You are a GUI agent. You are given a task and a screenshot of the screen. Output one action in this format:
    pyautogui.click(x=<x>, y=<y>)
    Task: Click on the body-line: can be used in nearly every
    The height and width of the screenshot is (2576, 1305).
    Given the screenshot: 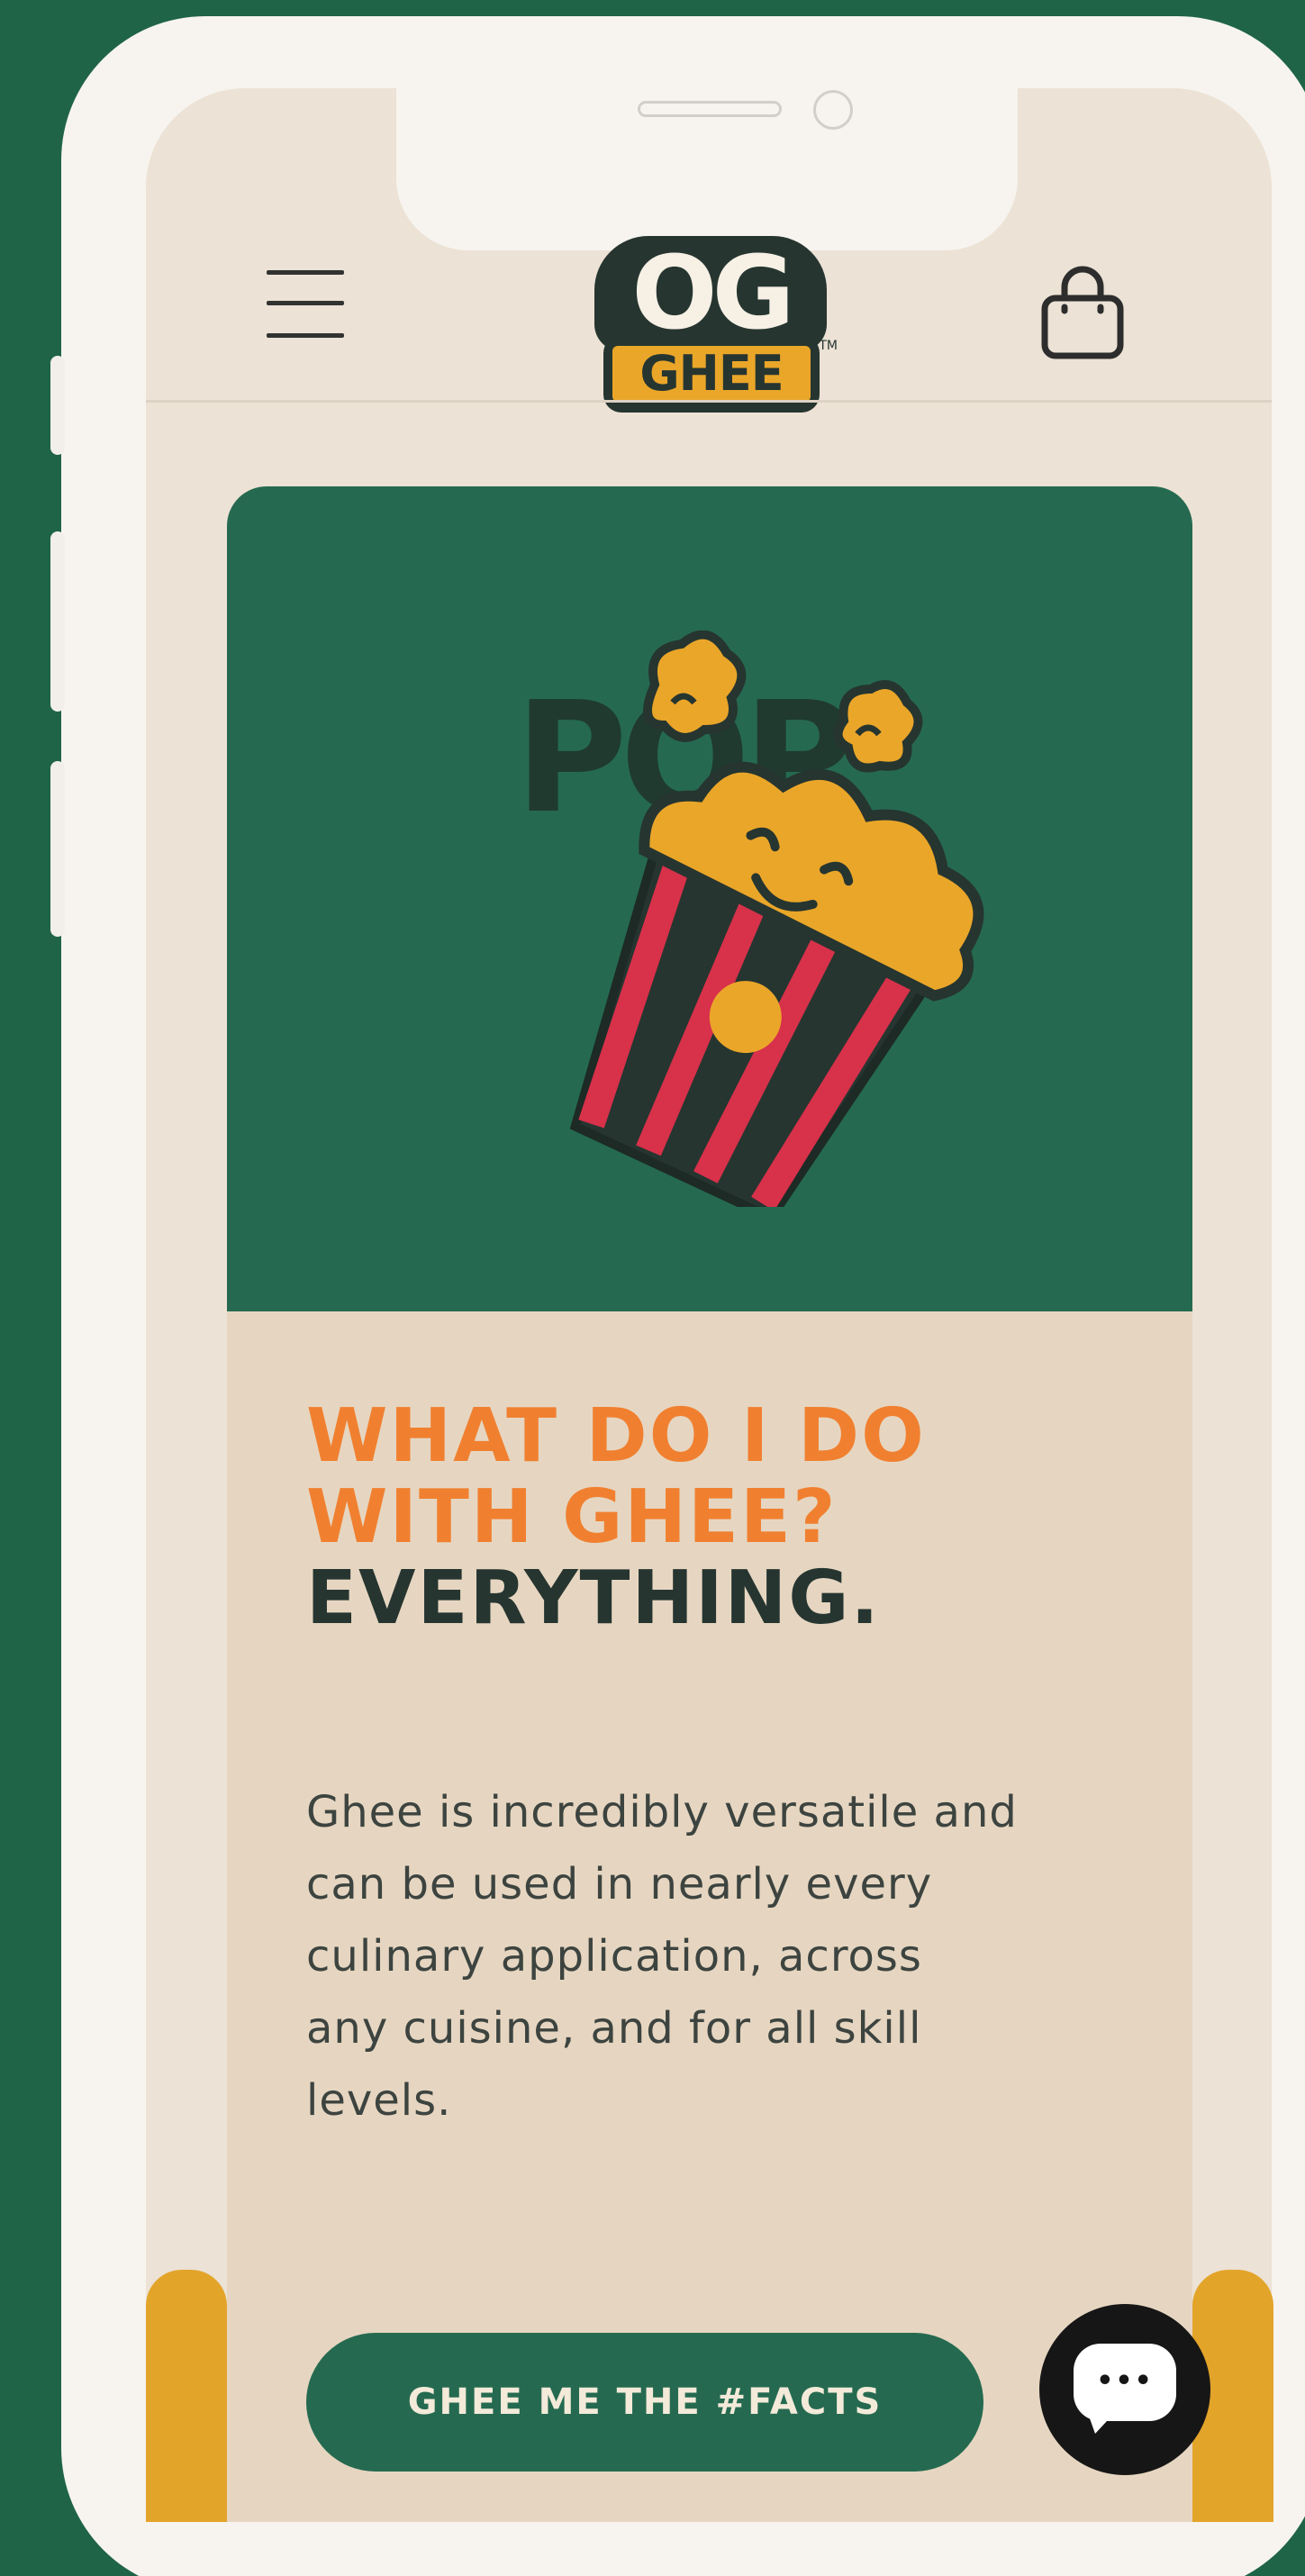 What is the action you would take?
    pyautogui.click(x=619, y=1884)
    